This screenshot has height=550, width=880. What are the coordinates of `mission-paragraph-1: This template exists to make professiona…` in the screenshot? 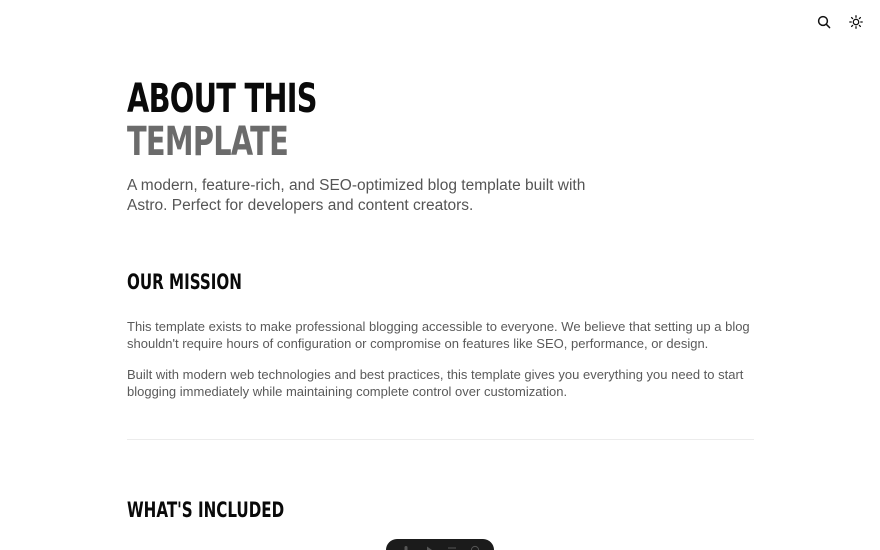 It's located at (438, 335).